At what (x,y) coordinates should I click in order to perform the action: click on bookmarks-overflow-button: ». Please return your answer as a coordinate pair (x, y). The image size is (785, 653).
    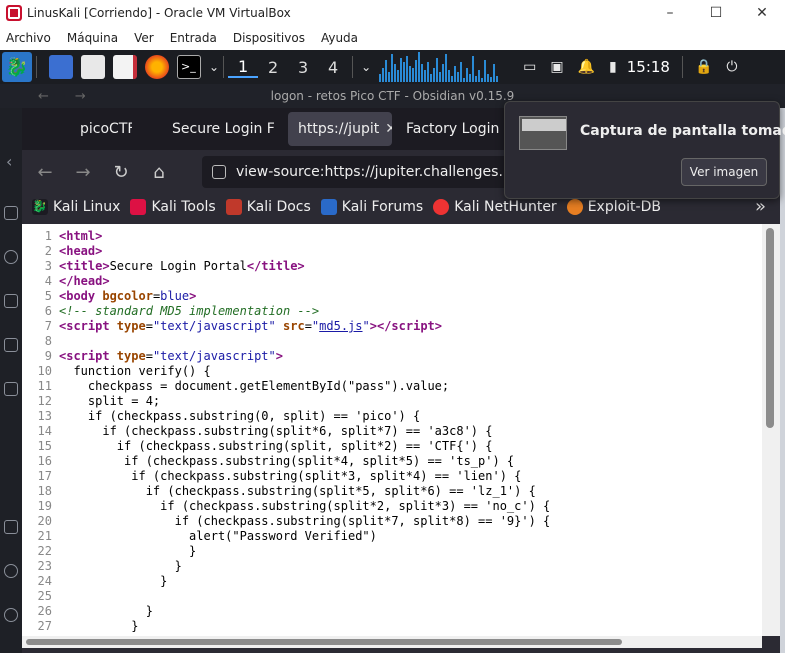
    Looking at the image, I should click on (760, 206).